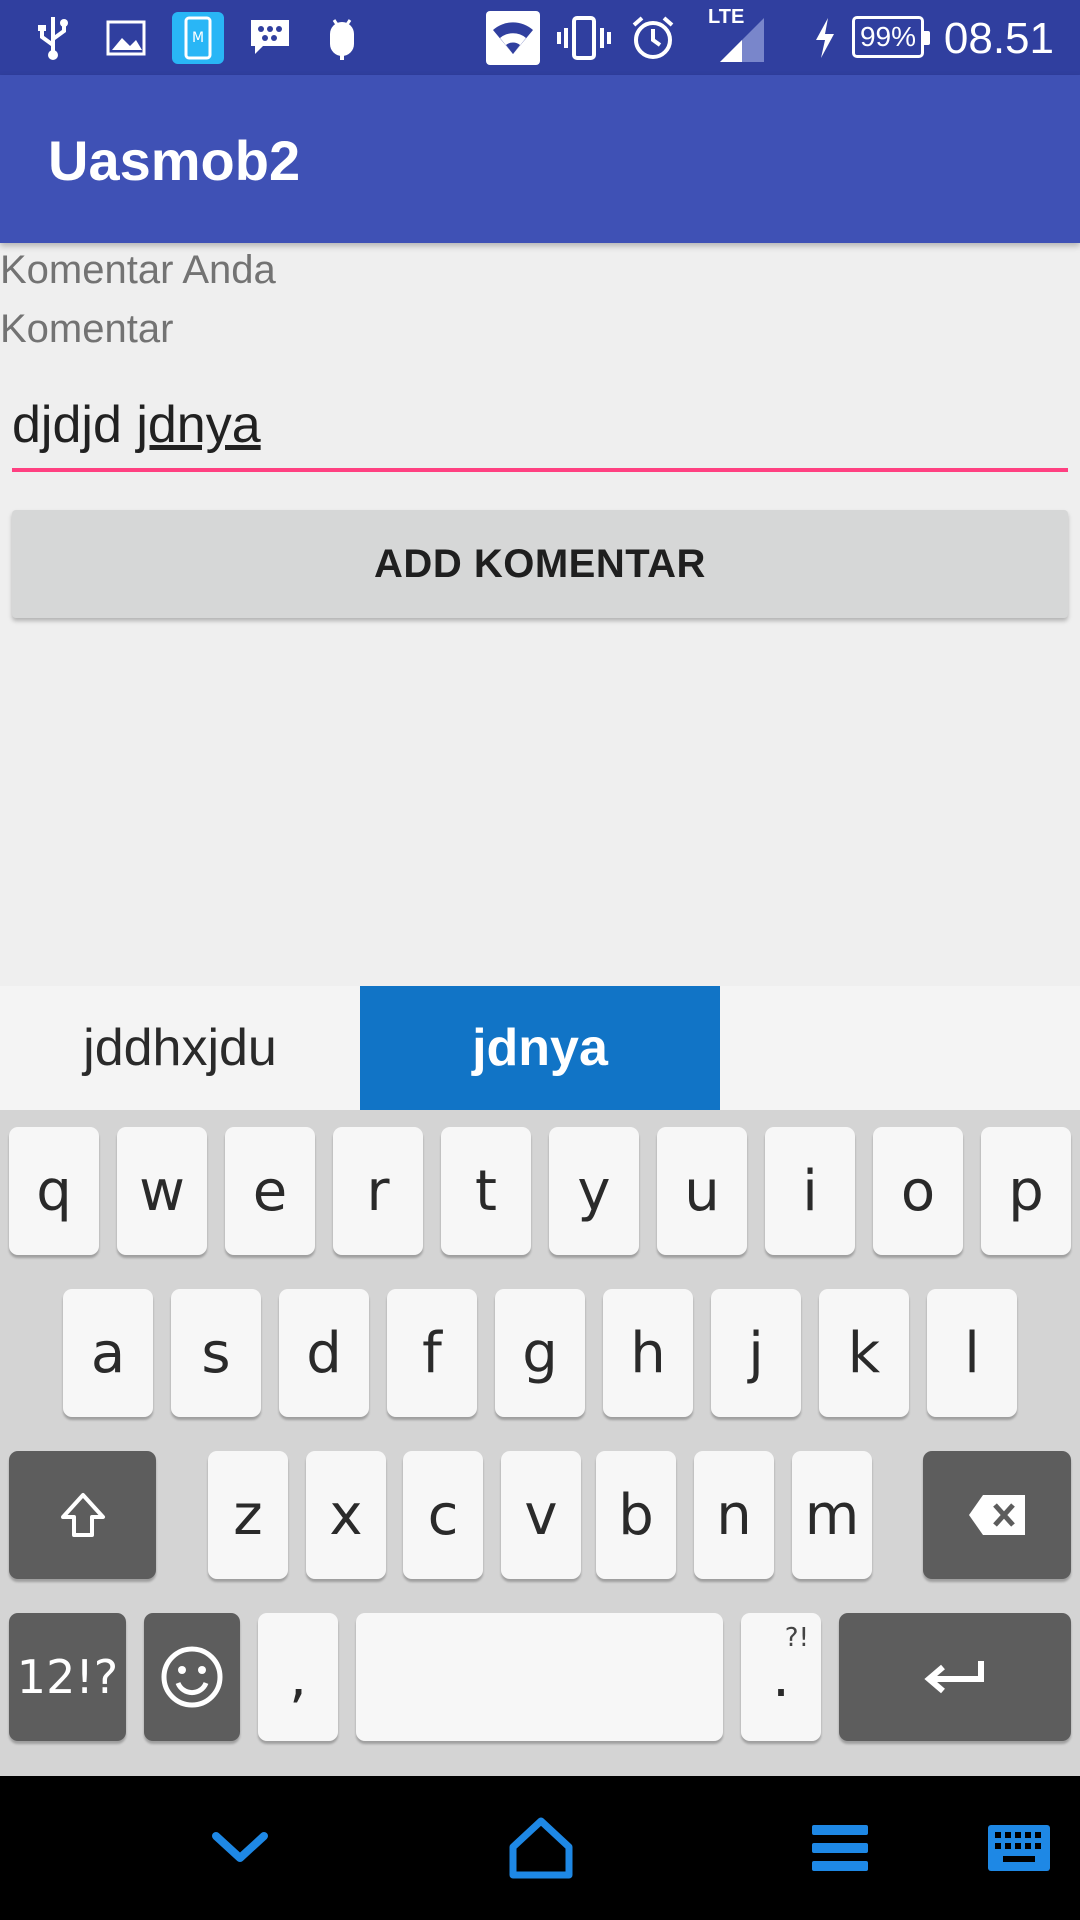  I want to click on alarm-icon, so click(653, 38).